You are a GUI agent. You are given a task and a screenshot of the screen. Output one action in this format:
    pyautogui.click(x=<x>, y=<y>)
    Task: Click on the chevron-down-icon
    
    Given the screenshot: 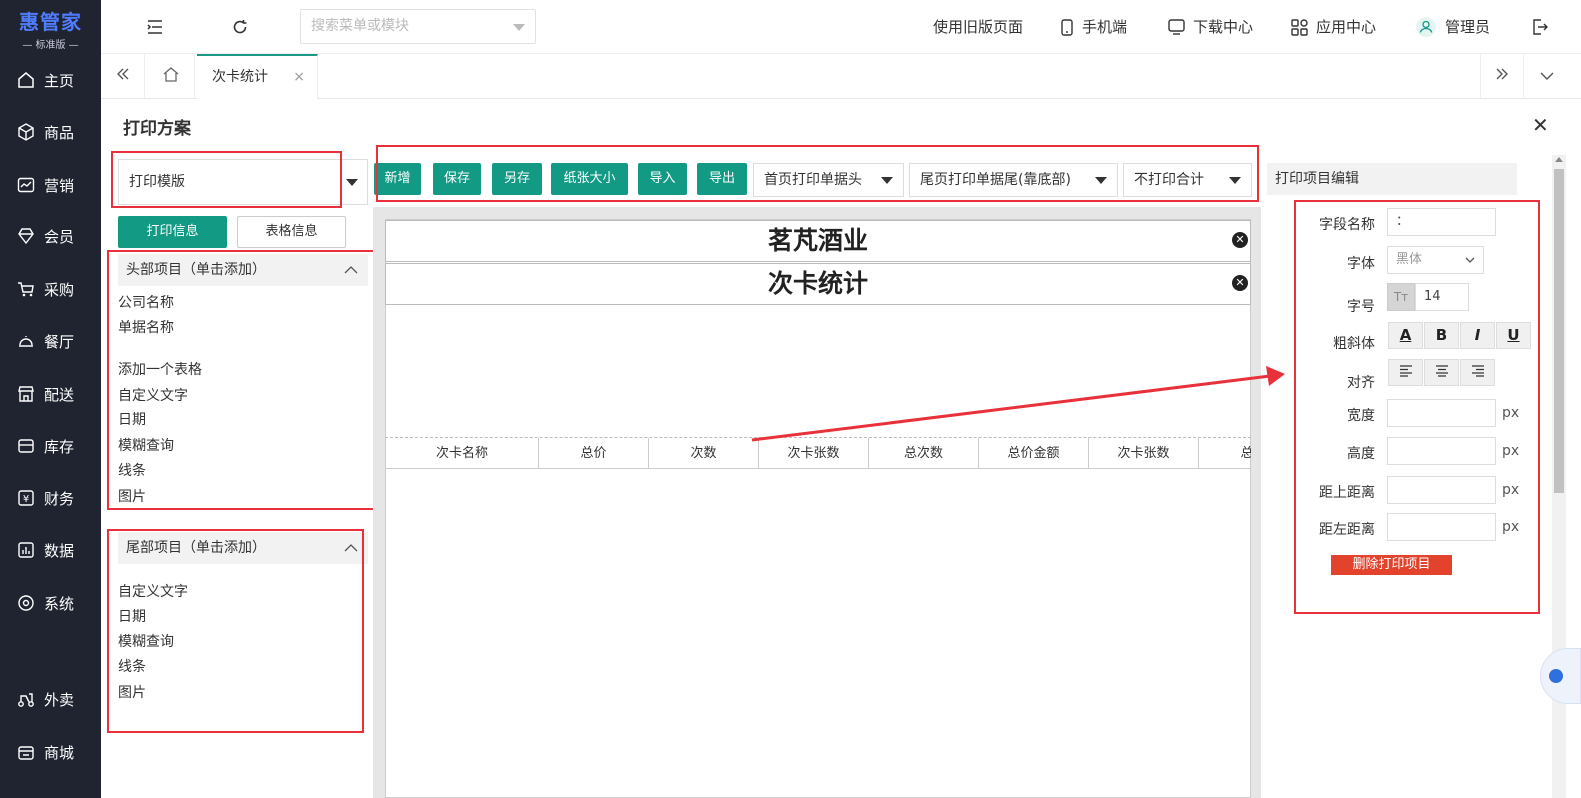 What is the action you would take?
    pyautogui.click(x=887, y=180)
    